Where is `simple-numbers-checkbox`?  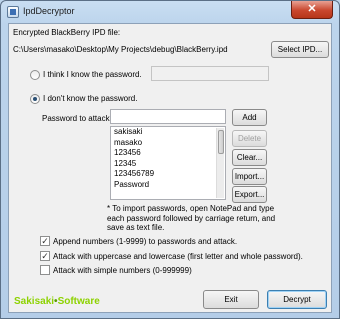
simple-numbers-checkbox is located at coordinates (45, 270).